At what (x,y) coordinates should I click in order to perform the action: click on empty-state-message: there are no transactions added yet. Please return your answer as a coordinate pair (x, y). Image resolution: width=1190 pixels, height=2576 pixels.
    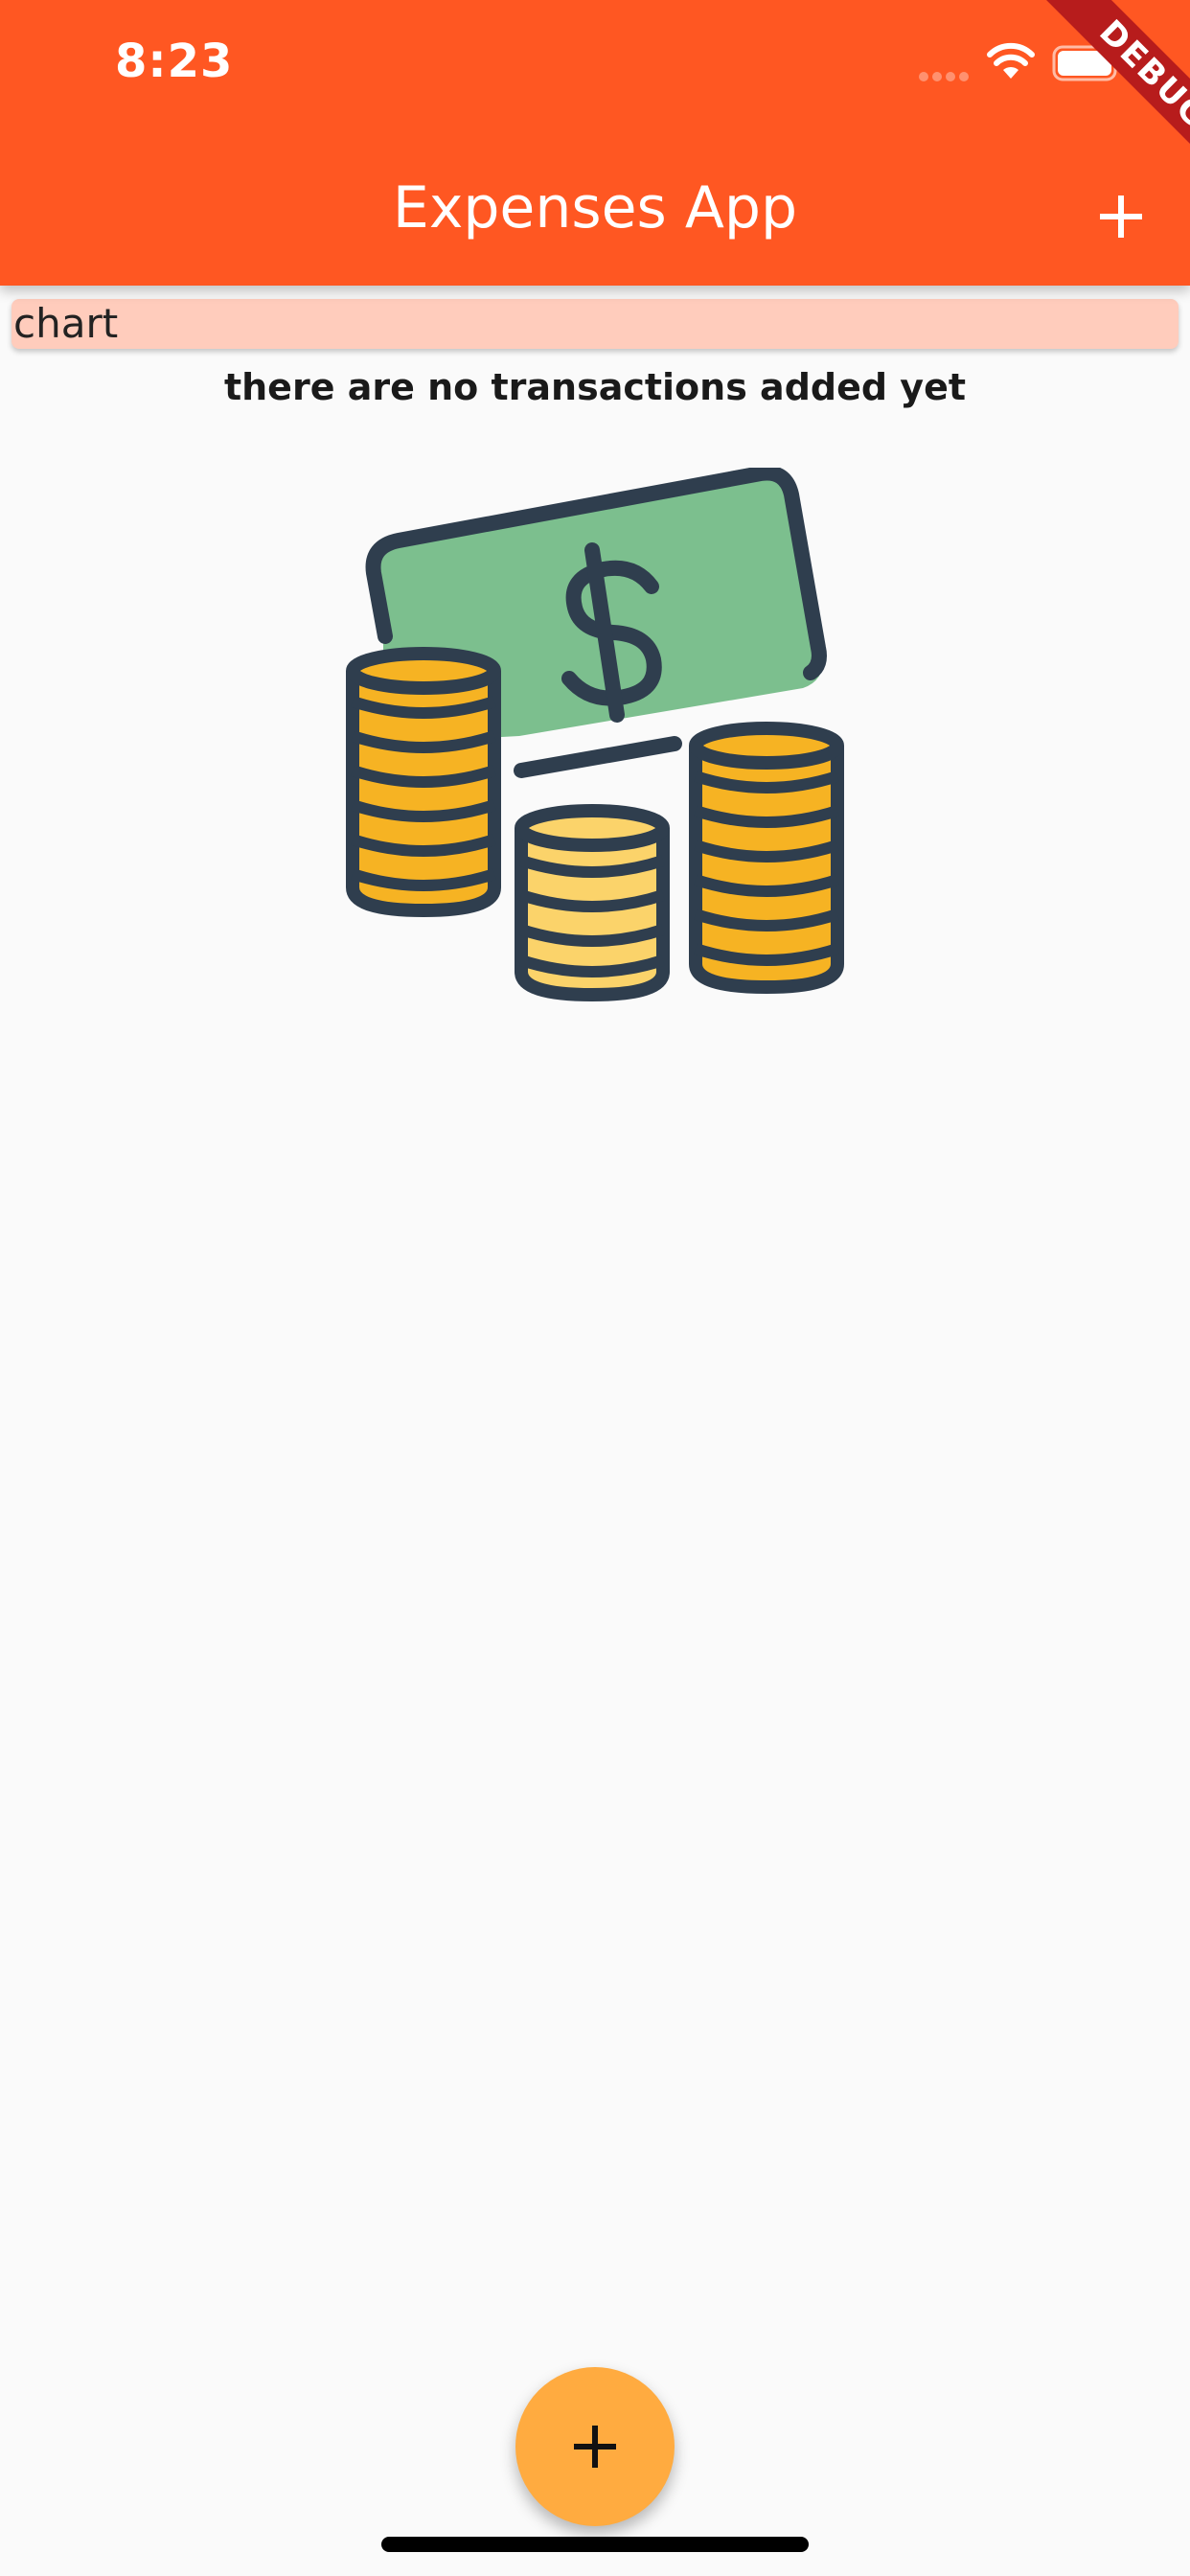
    Looking at the image, I should click on (595, 387).